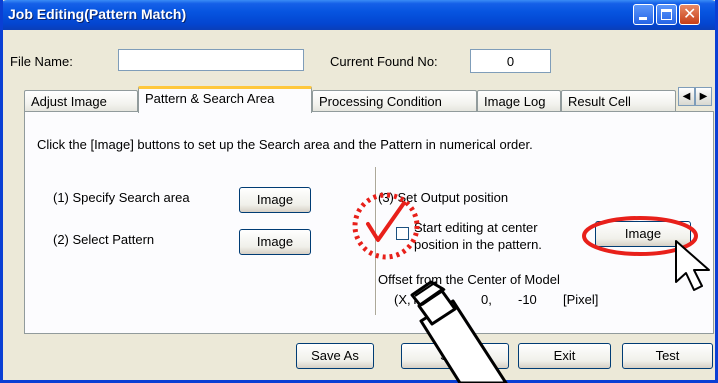 The image size is (718, 383). I want to click on checkbox-label-line2: position in the pattern., so click(478, 244).